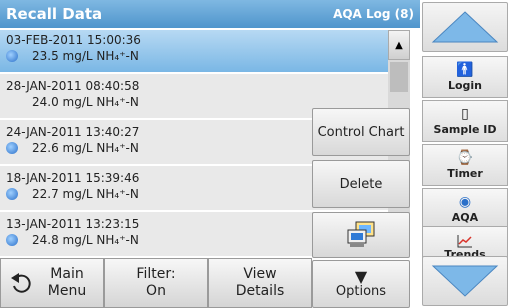 This screenshot has height=308, width=510. I want to click on view-details-label: View Details, so click(260, 282).